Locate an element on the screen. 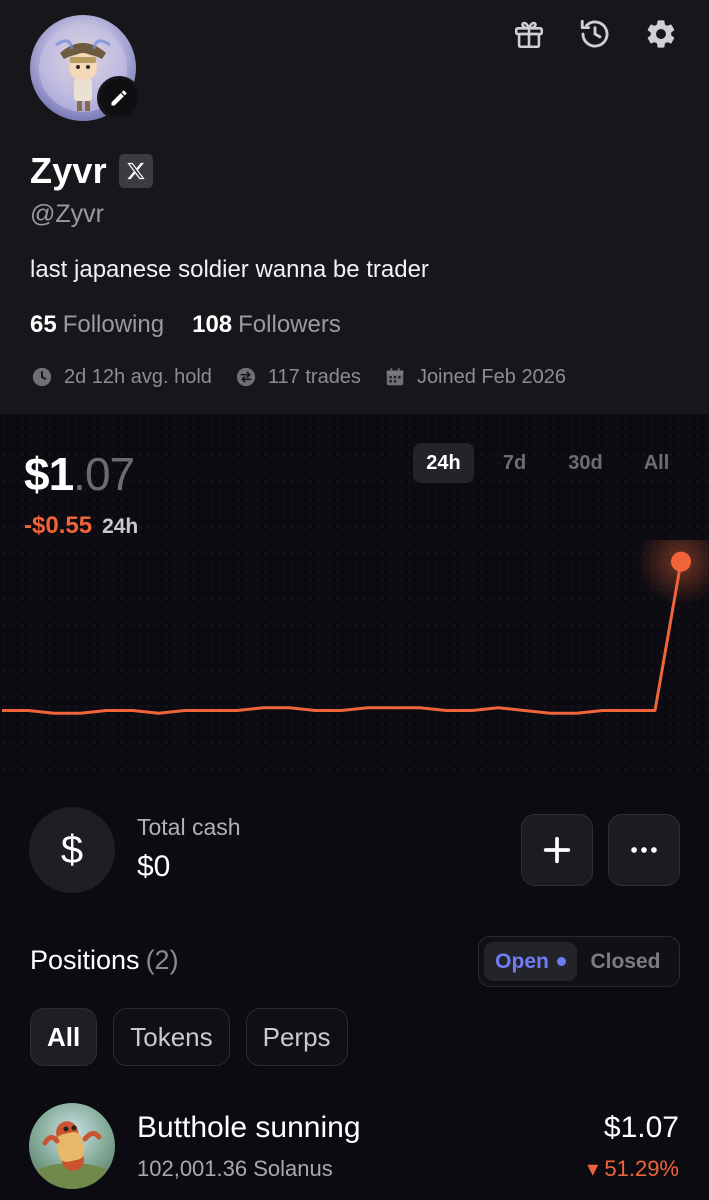  gear-icon is located at coordinates (661, 34).